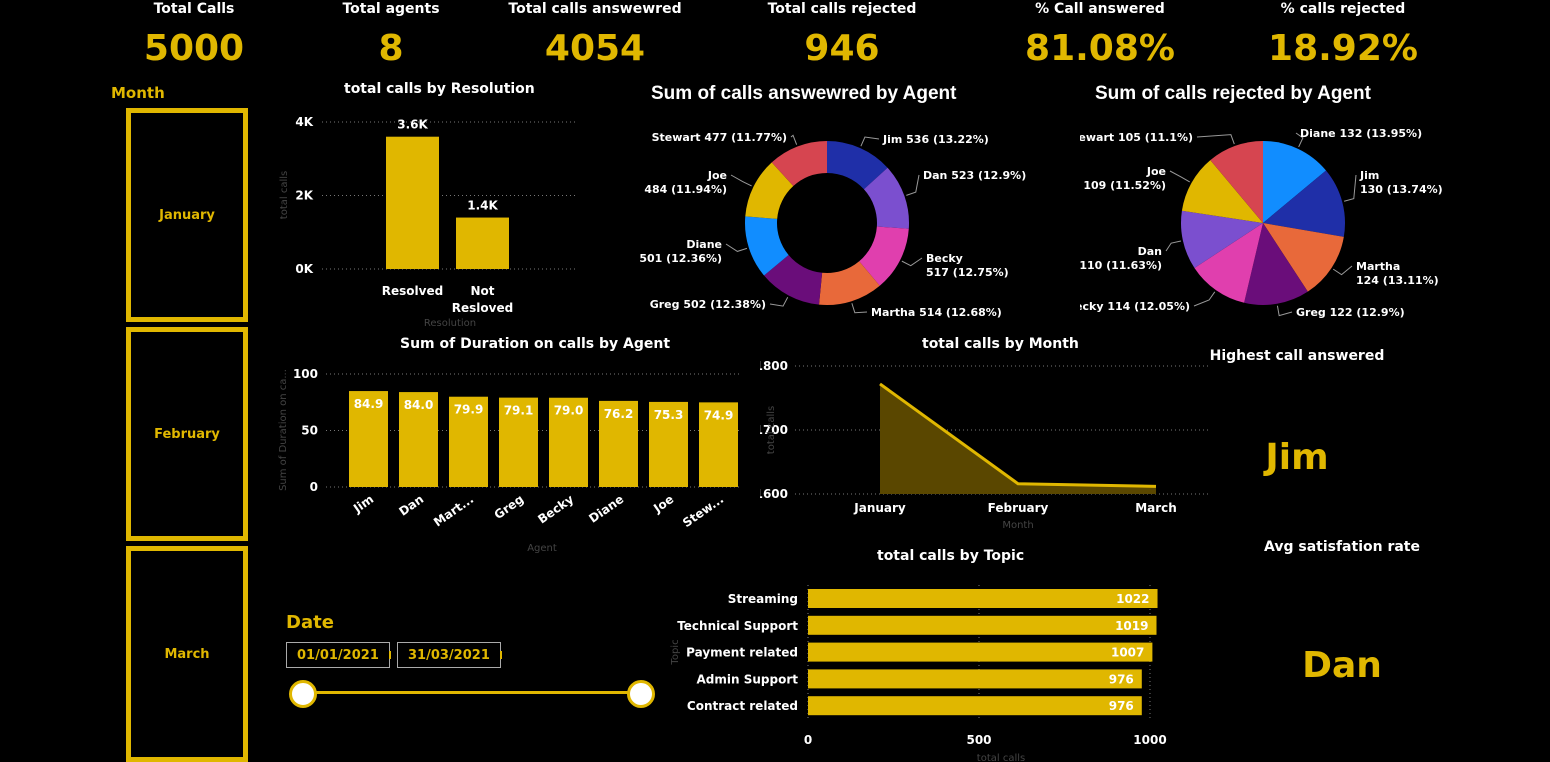 The height and width of the screenshot is (762, 1550). Describe the element at coordinates (411, 505) in the screenshot. I see `x-tick-label: Dan` at that location.